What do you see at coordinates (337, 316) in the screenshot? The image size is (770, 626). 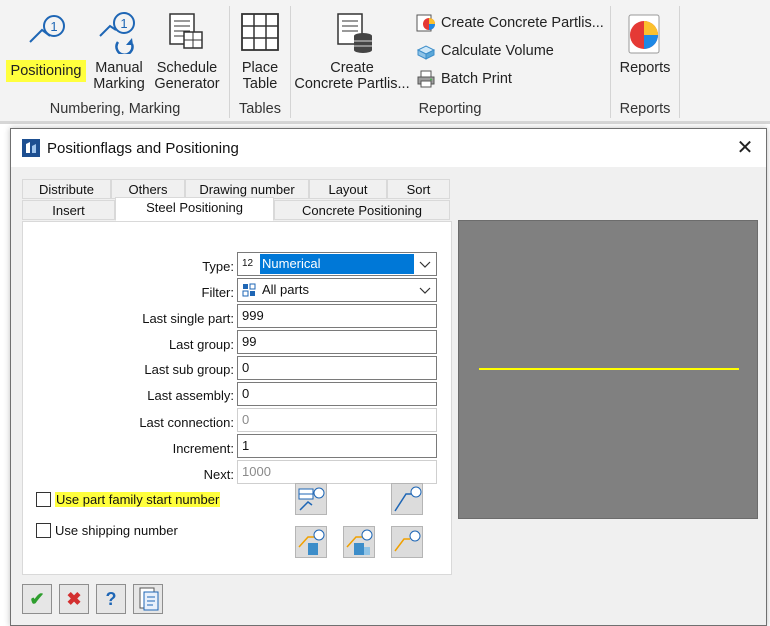 I see `last-single-part-input: 999` at bounding box center [337, 316].